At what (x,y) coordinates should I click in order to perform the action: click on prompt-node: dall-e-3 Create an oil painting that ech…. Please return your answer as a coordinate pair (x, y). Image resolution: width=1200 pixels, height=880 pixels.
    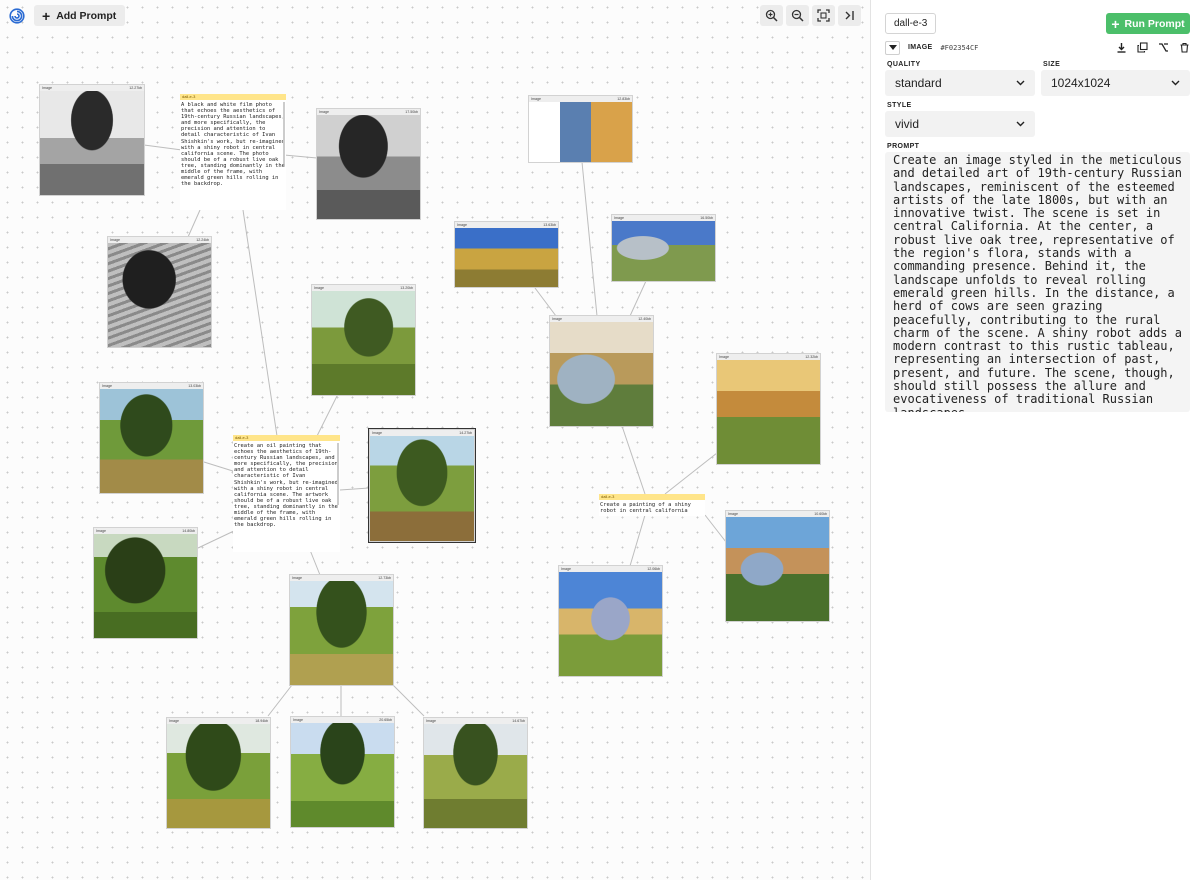
    Looking at the image, I should click on (286, 493).